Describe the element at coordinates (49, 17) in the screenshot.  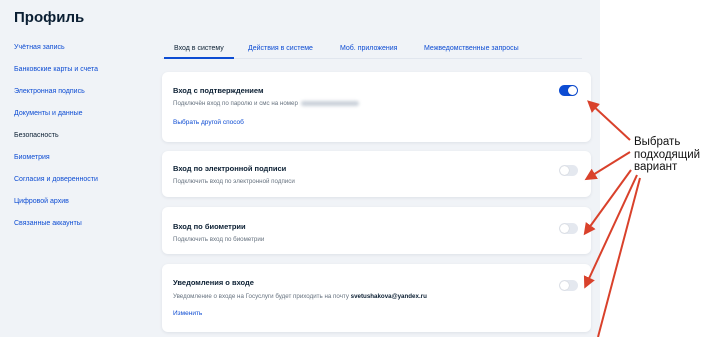
I see `page-title: Профиль` at that location.